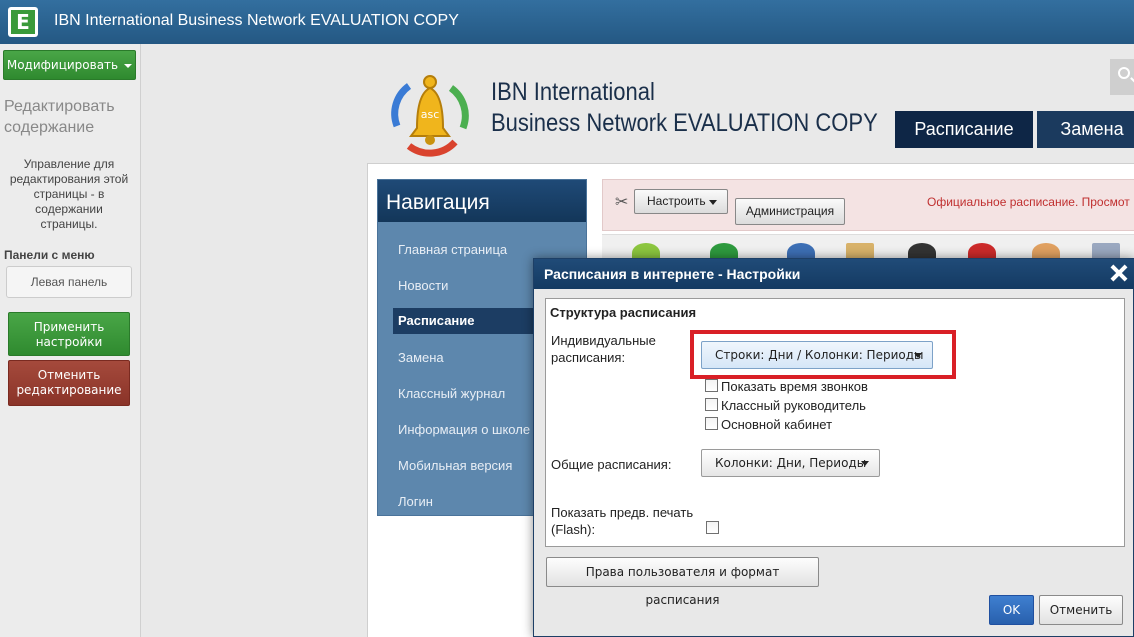  What do you see at coordinates (423, 285) in the screenshot?
I see `nav-item-news: Новости` at bounding box center [423, 285].